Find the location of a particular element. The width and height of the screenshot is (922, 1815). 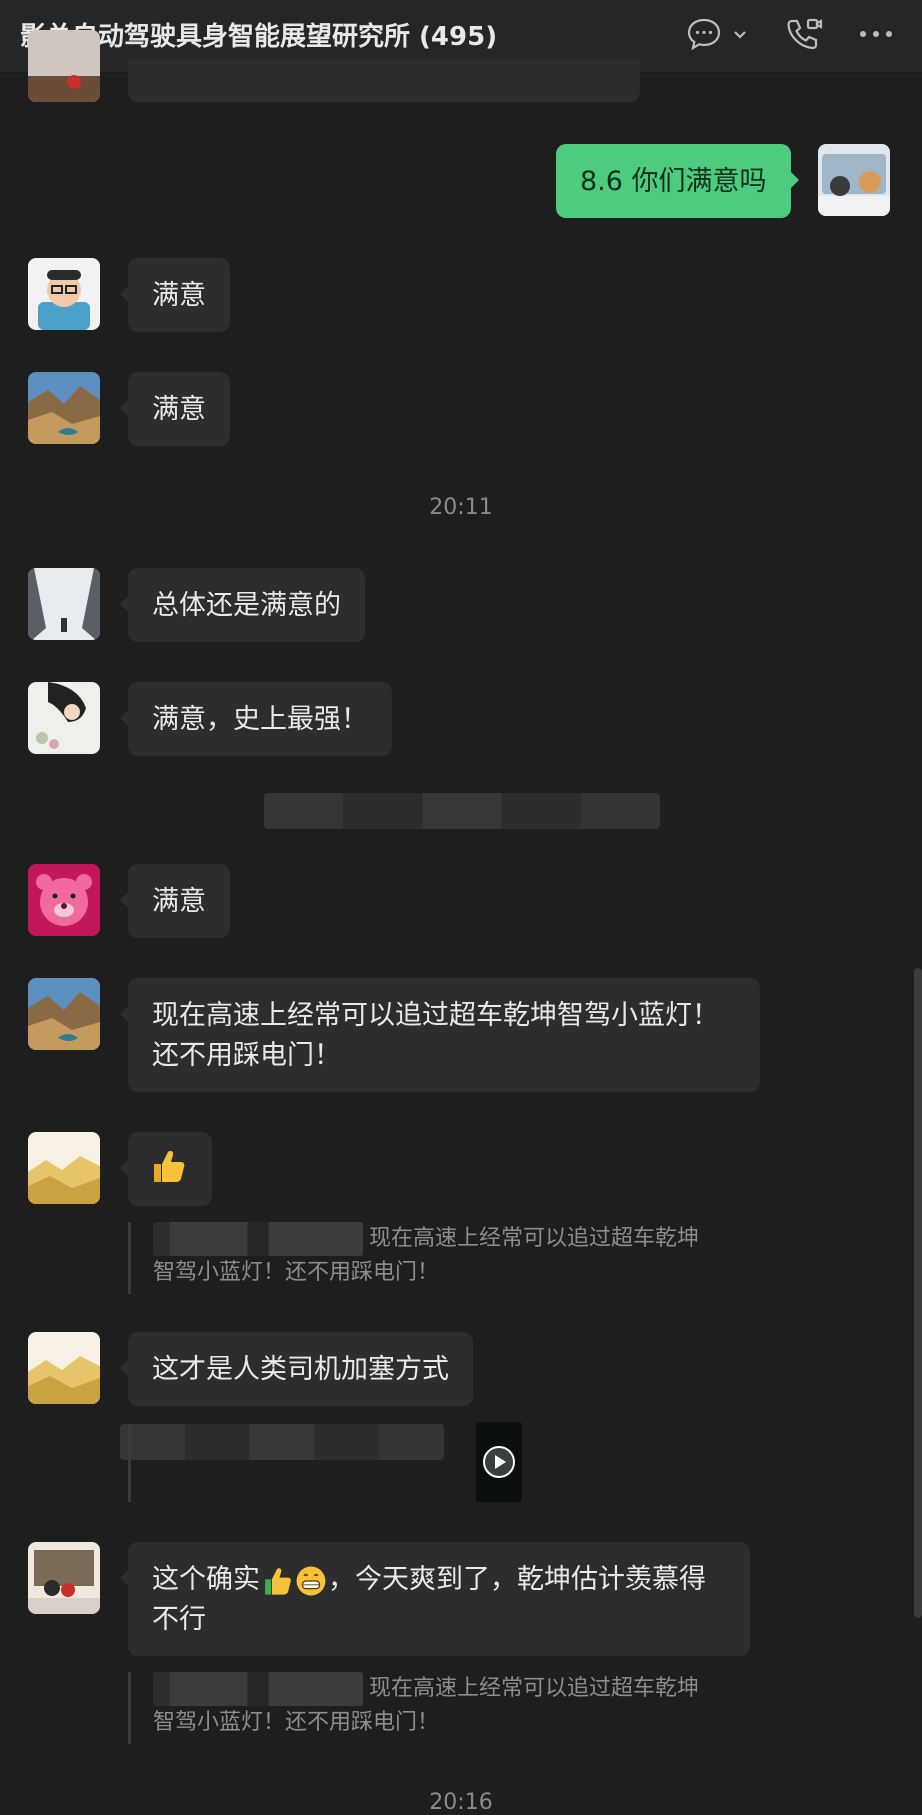

chat-bubble-icon is located at coordinates (704, 34).